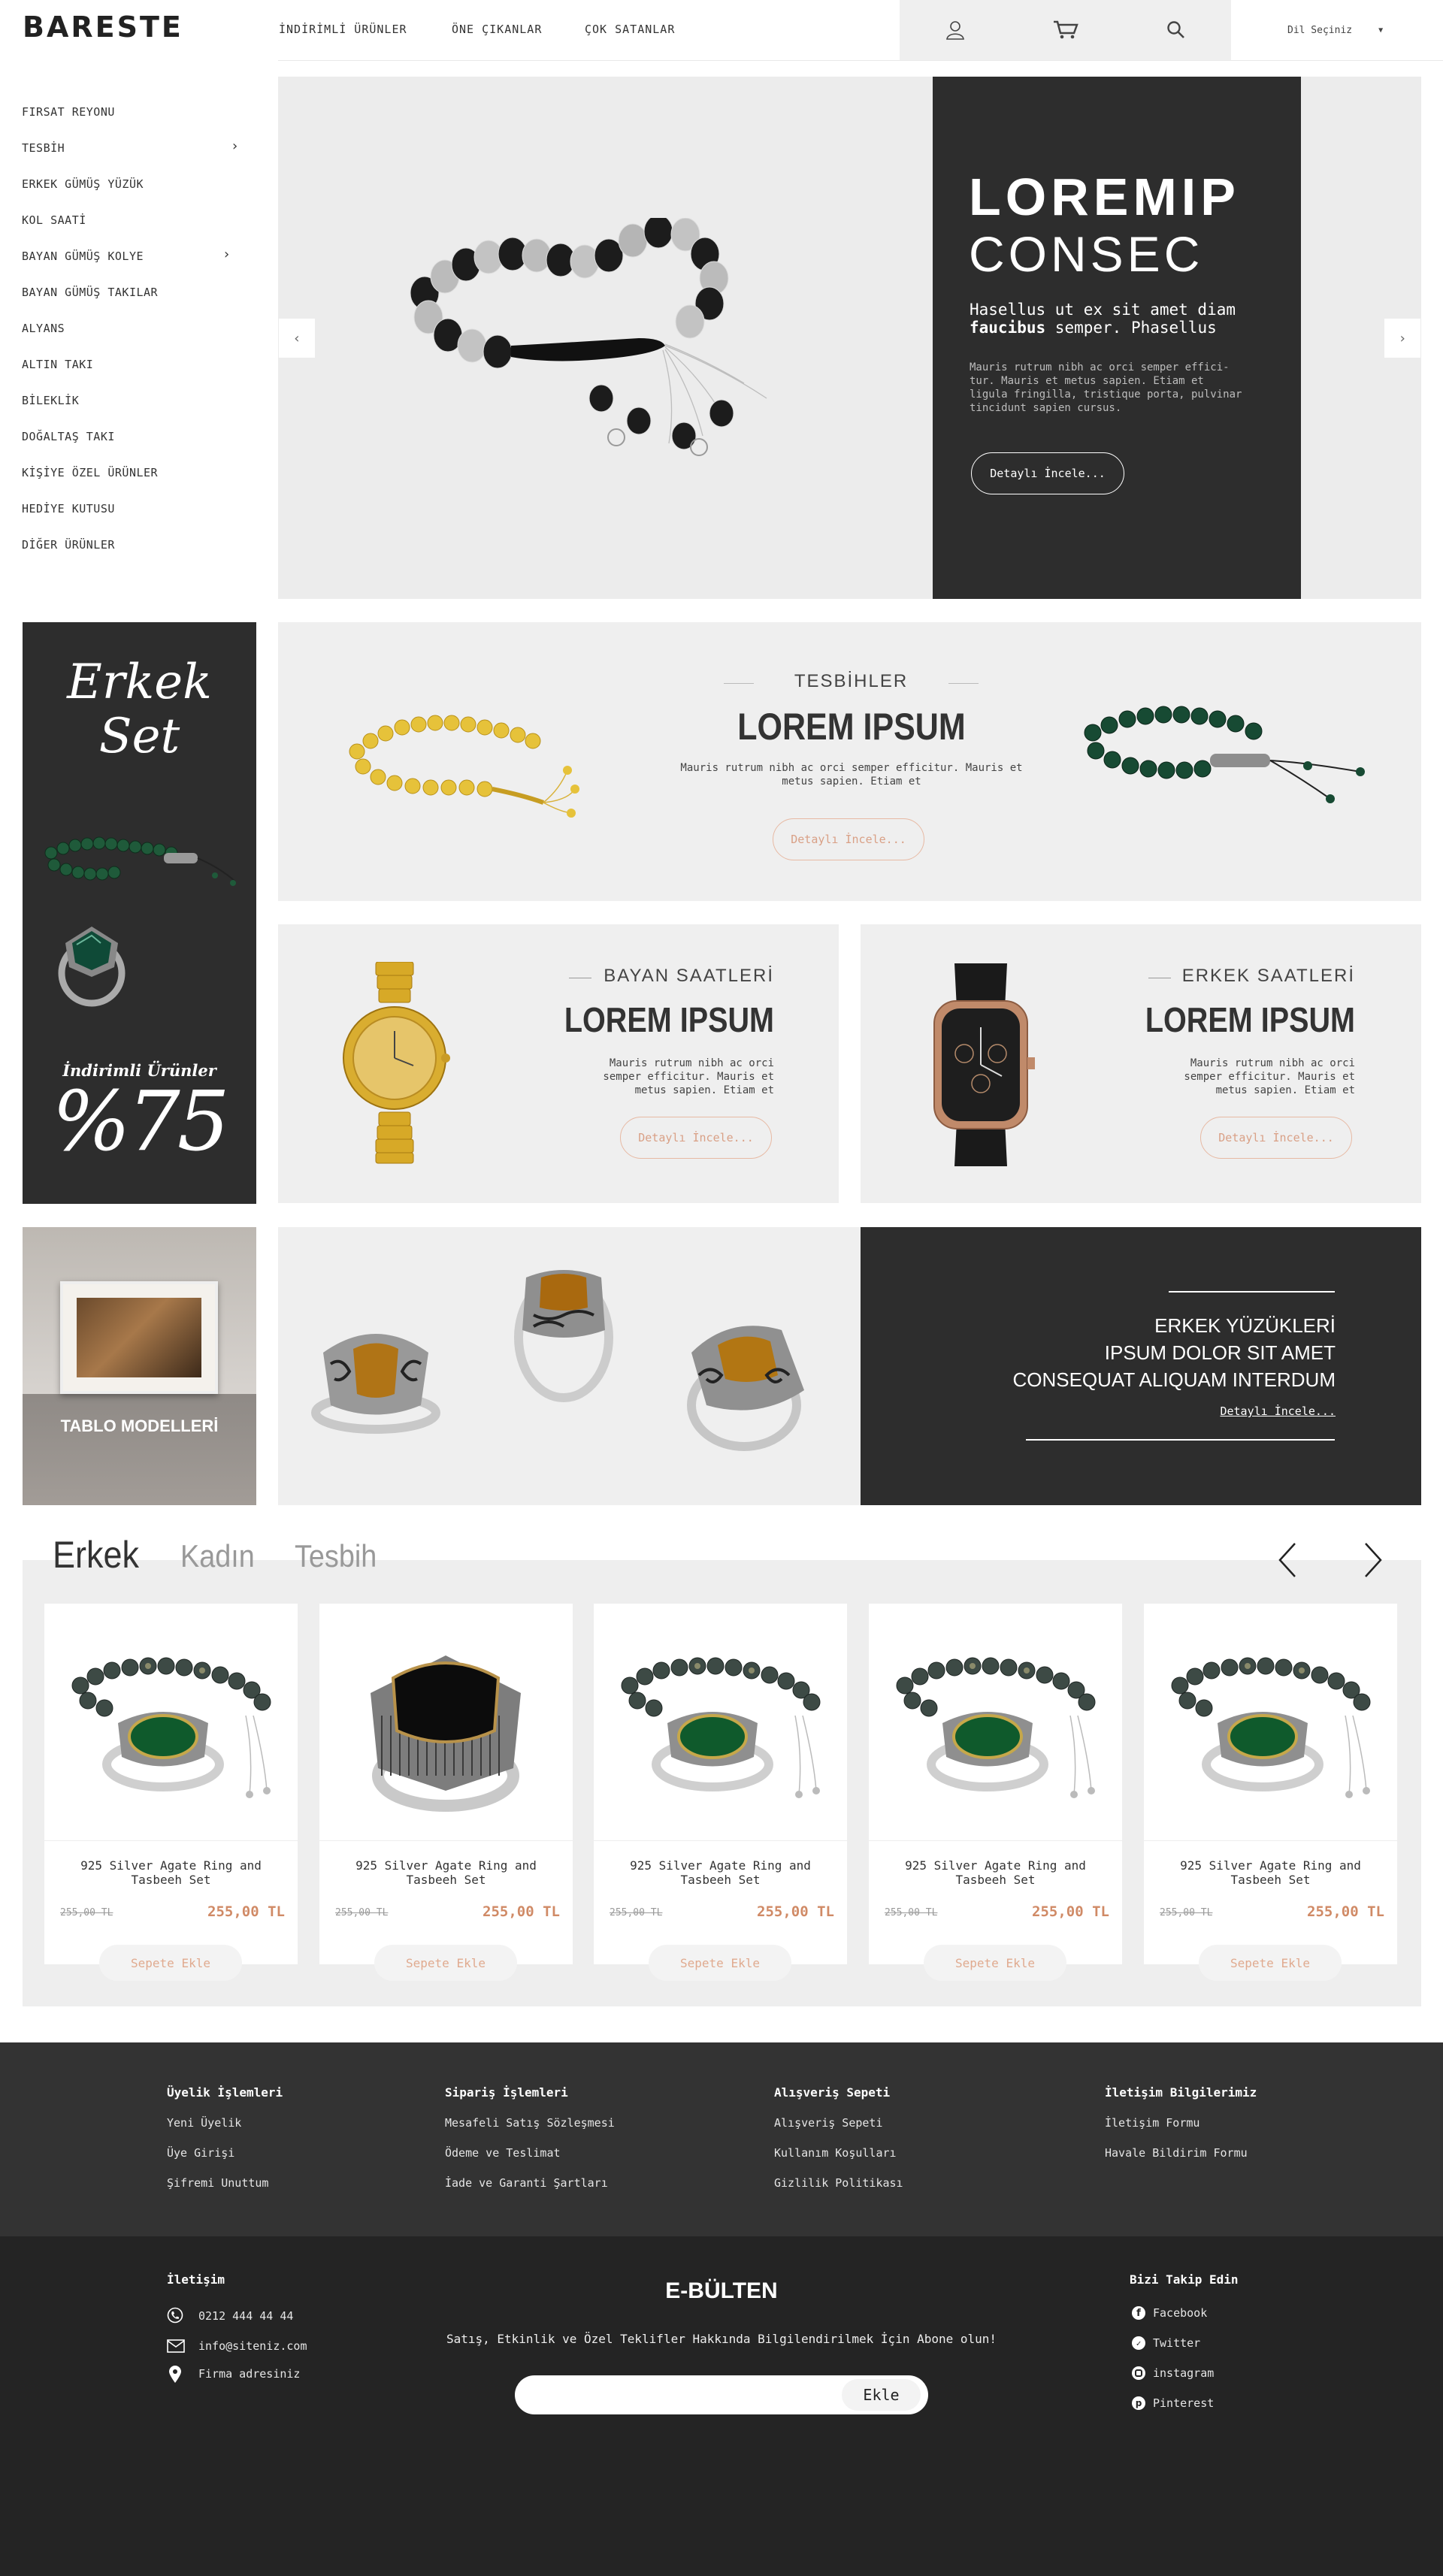 Image resolution: width=1443 pixels, height=2576 pixels. Describe the element at coordinates (852, 782) in the screenshot. I see `tesbih-text-line: metus sapien. Etiam et` at that location.